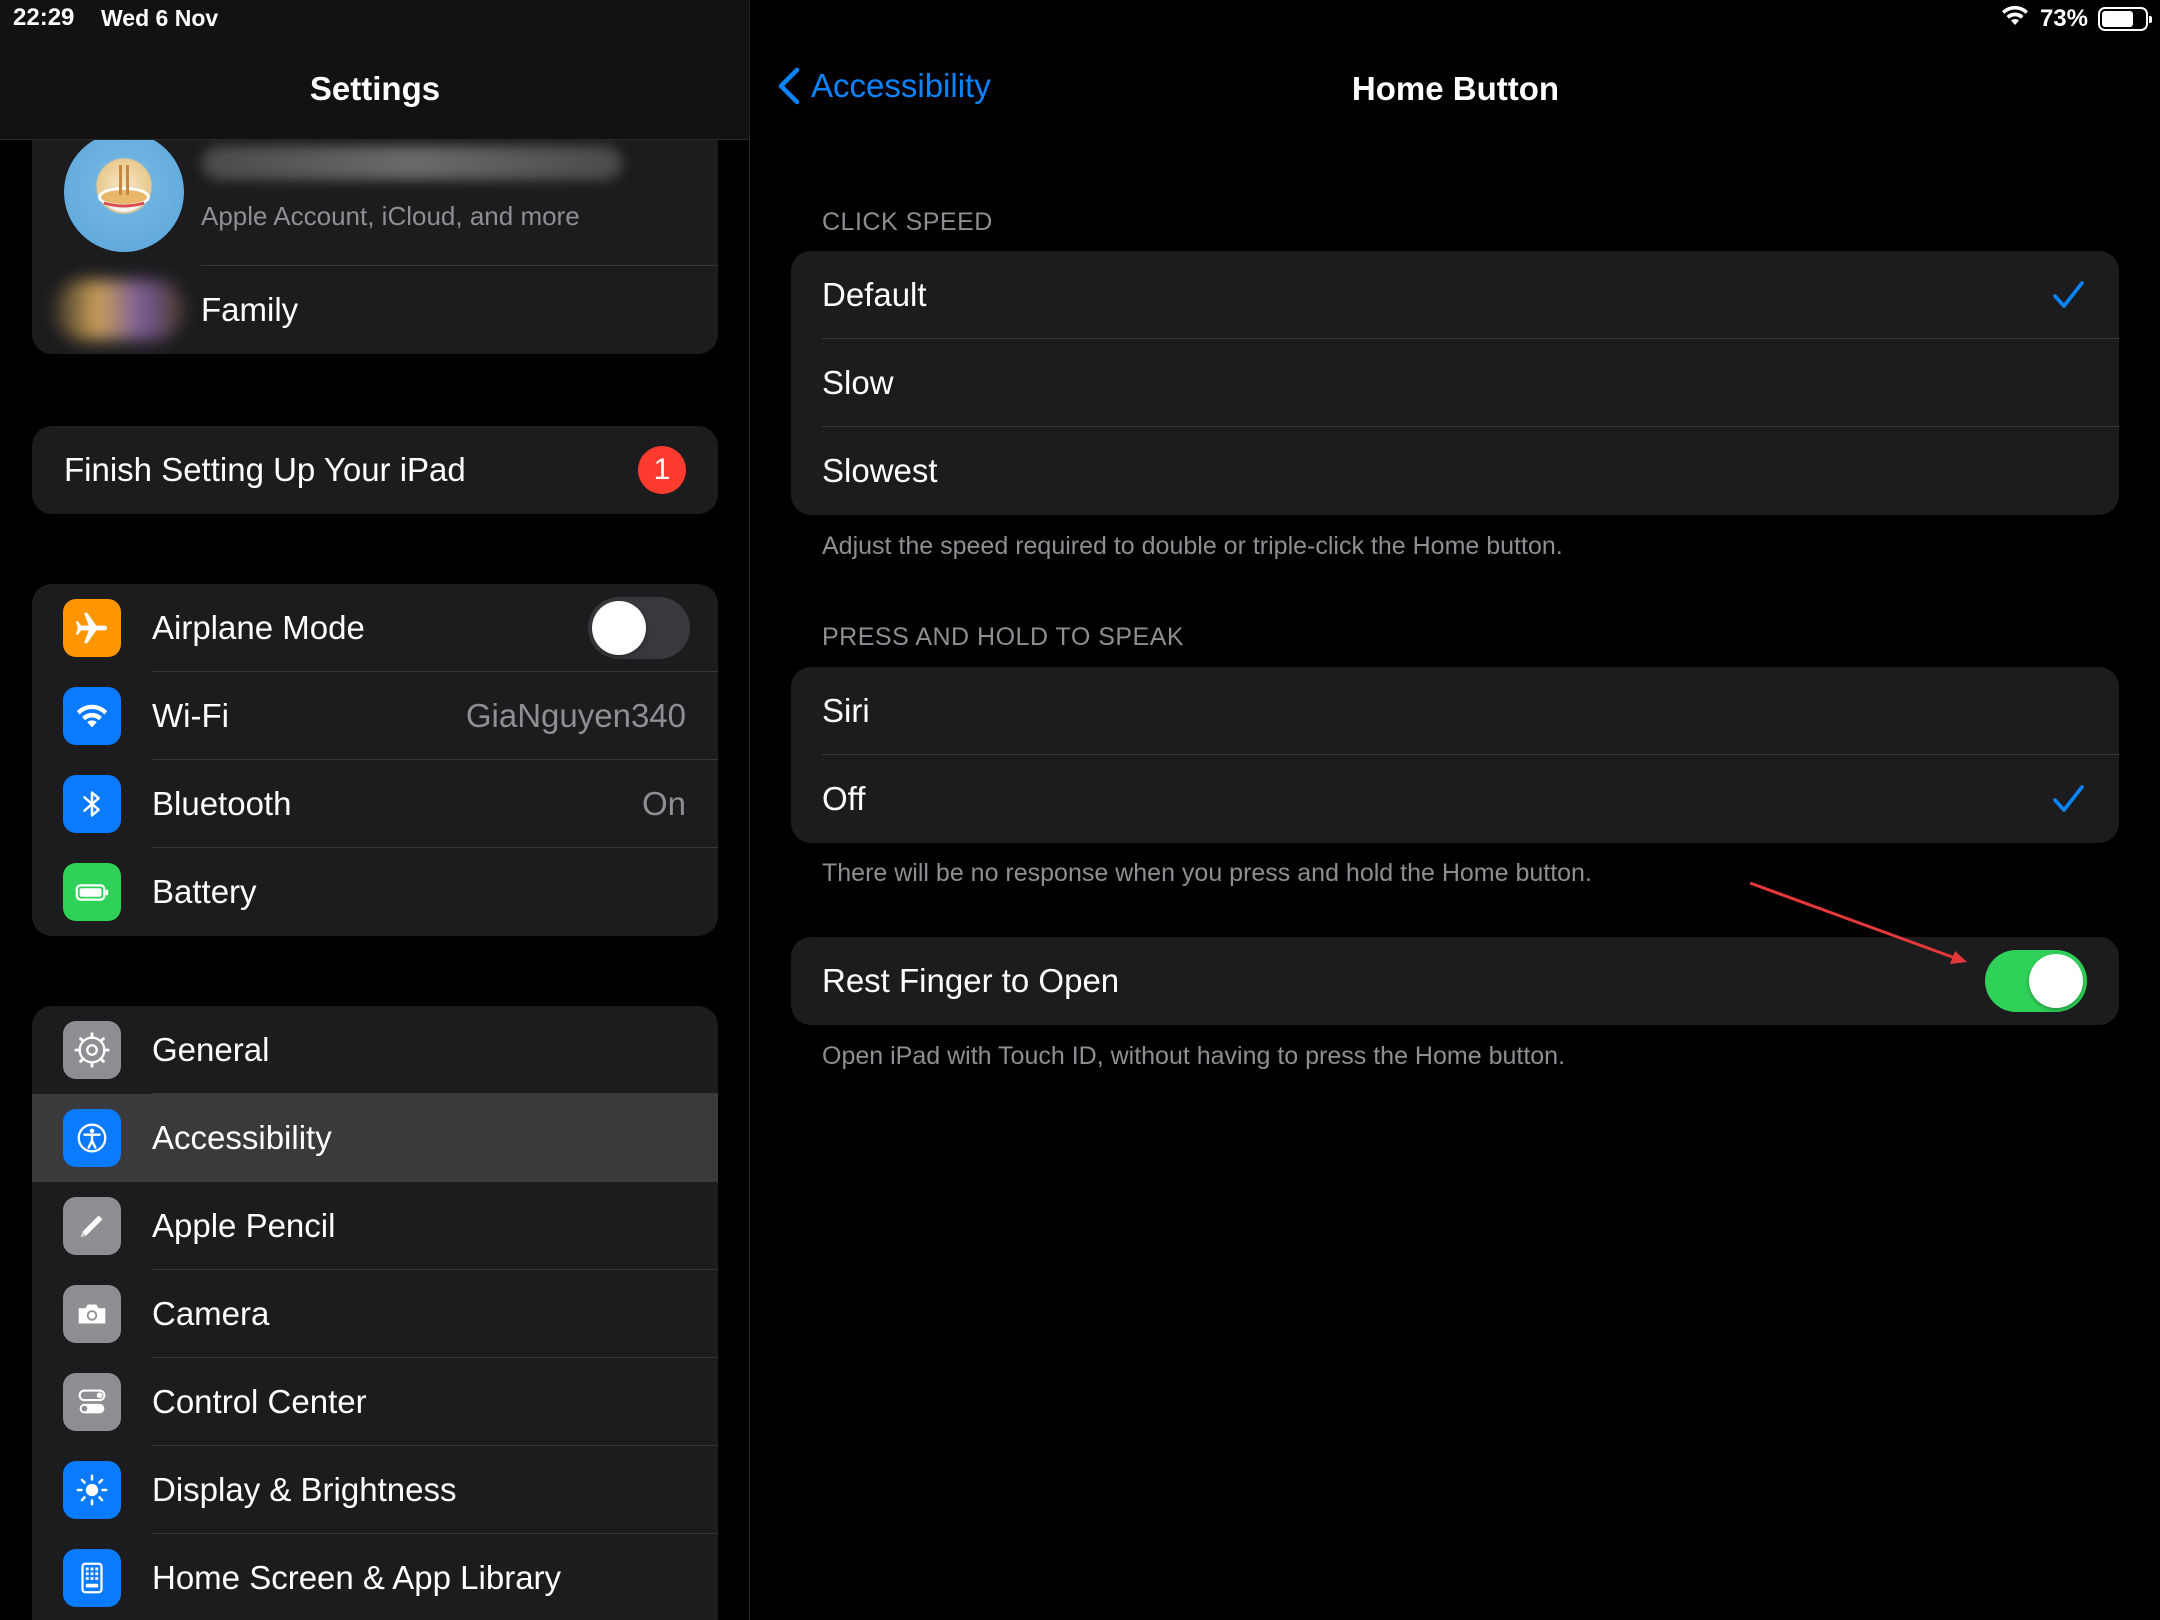 The image size is (2160, 1620). What do you see at coordinates (375, 1226) in the screenshot?
I see `sidebar-item-apple-pencil: Apple Pencil` at bounding box center [375, 1226].